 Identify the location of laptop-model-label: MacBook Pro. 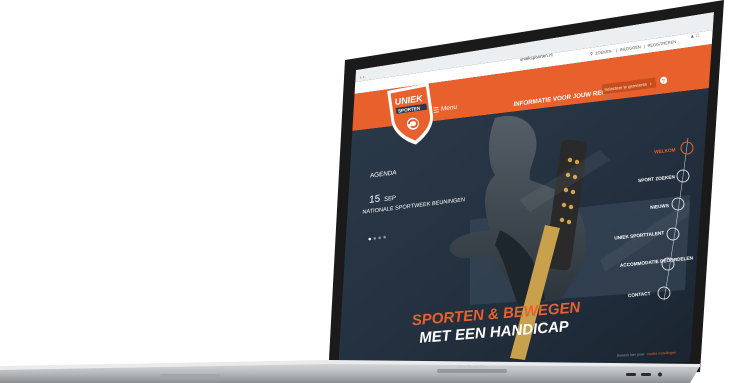
(473, 368).